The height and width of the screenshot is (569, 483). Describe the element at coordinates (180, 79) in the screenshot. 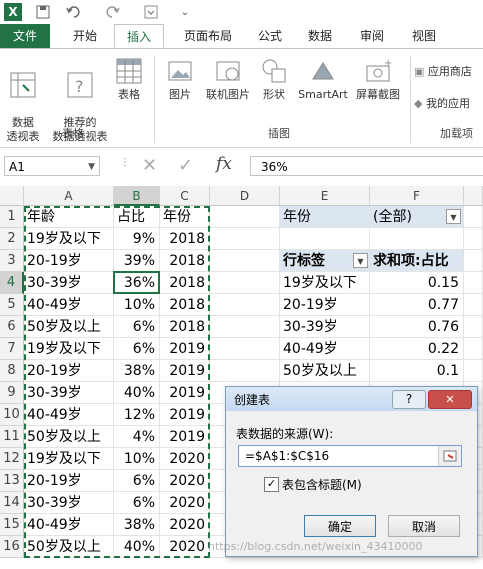

I see `picture-button: 图片` at that location.